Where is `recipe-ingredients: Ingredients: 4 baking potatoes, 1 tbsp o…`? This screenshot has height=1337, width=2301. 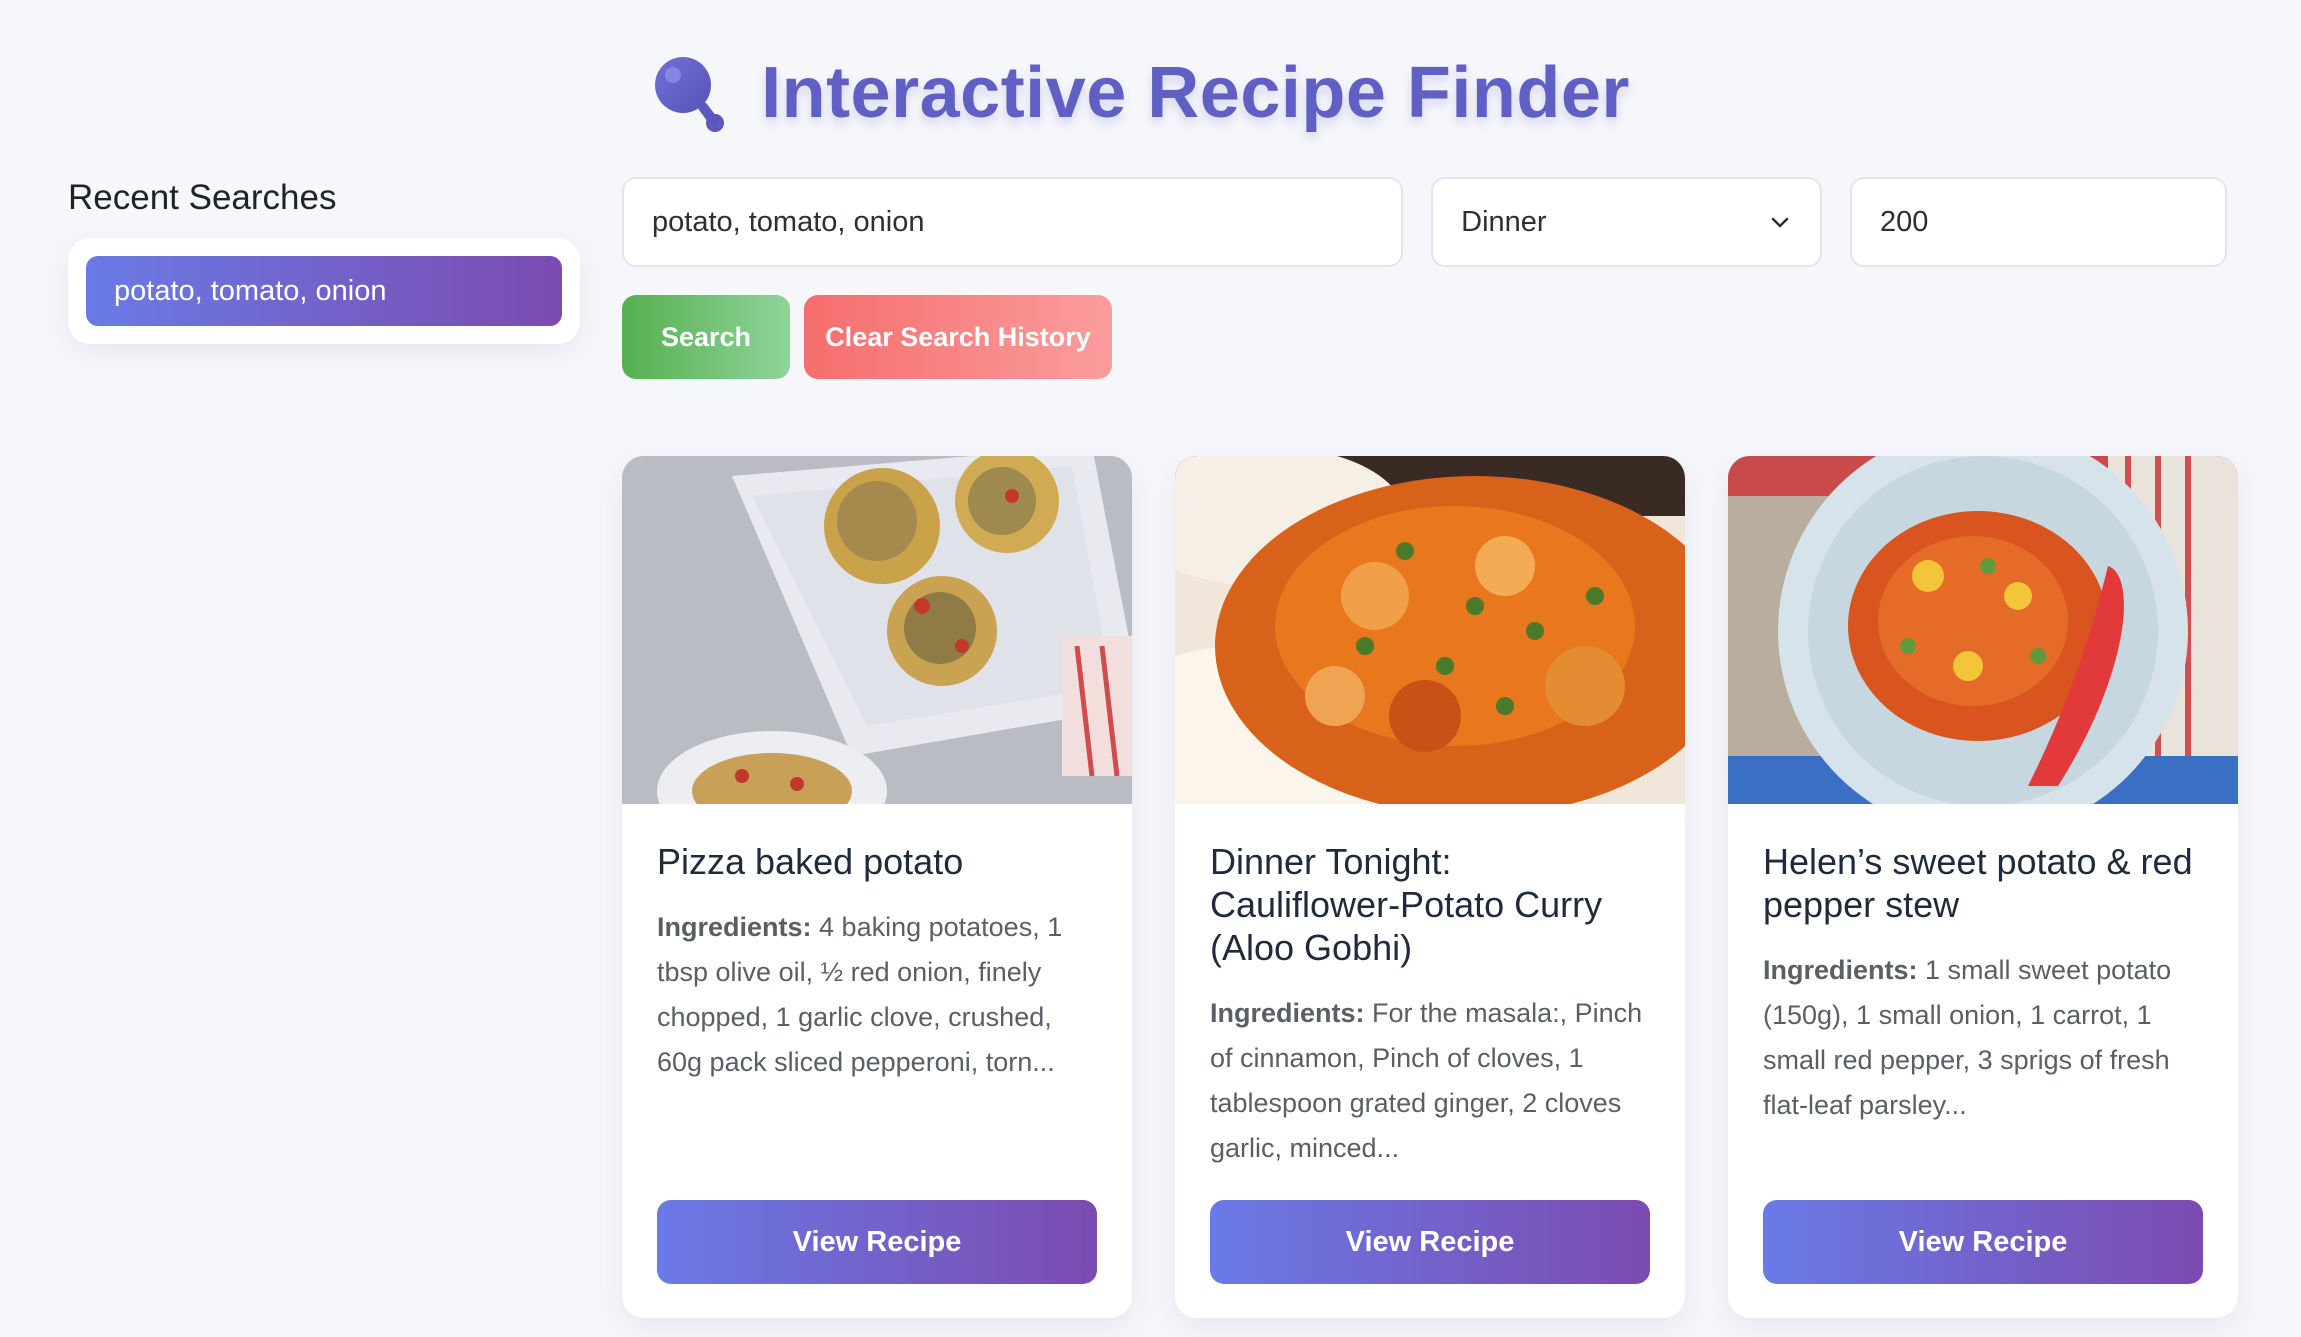
recipe-ingredients: Ingredients: 4 baking potatoes, 1 tbsp o… is located at coordinates (877, 995).